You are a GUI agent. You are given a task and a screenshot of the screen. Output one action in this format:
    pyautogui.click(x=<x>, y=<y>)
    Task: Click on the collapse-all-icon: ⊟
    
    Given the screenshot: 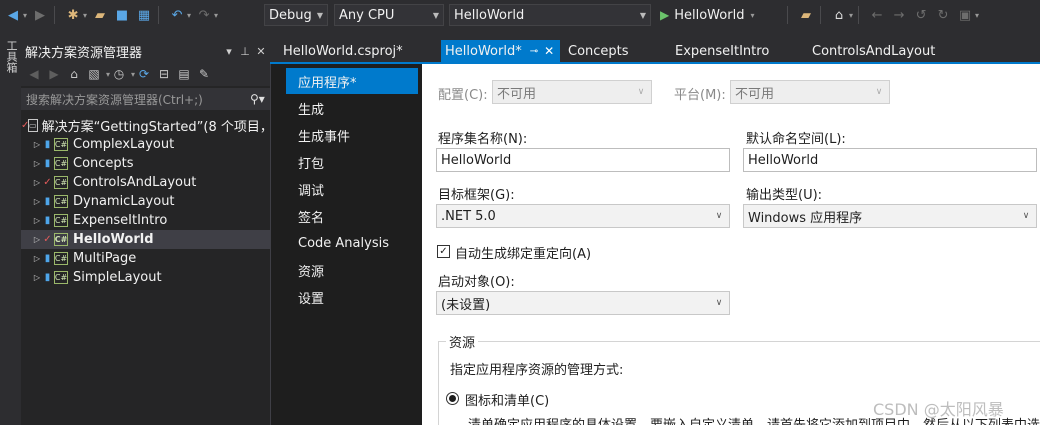 What is the action you would take?
    pyautogui.click(x=164, y=74)
    